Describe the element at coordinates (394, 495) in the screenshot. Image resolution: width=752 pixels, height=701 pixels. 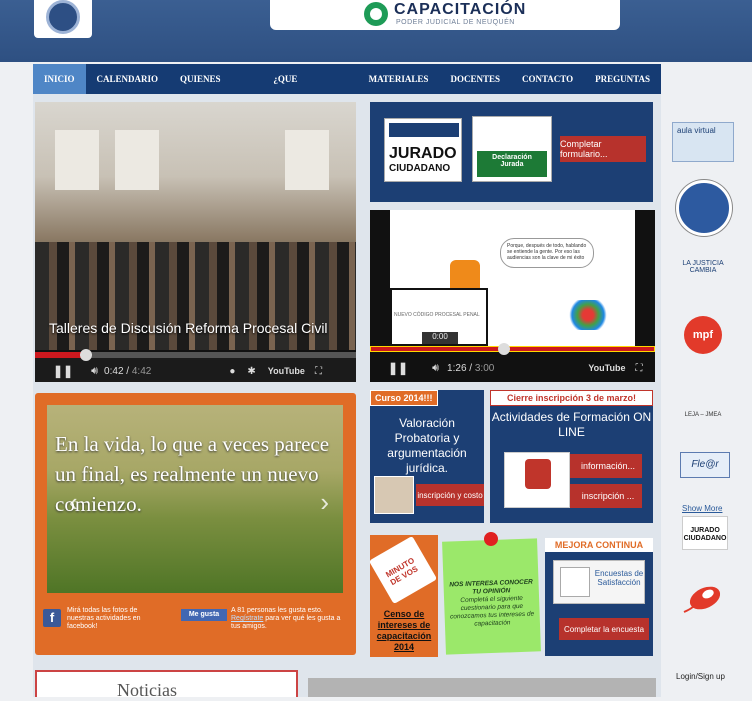
I see `curso-thumbnail` at that location.